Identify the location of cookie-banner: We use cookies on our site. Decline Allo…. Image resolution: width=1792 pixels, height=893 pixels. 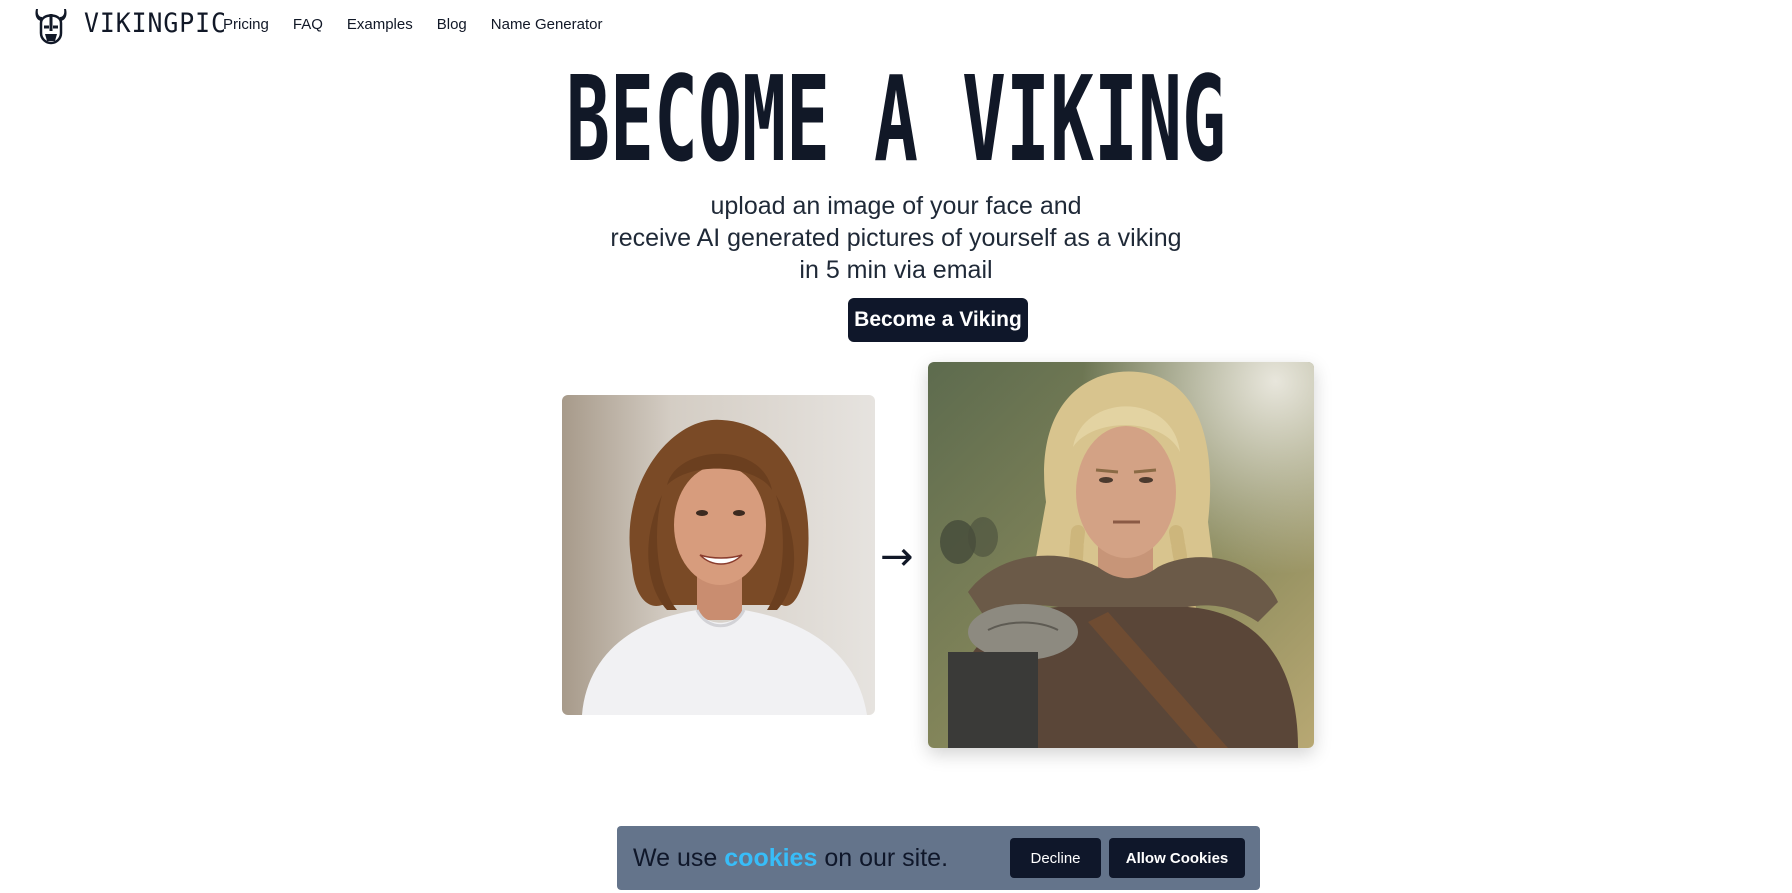
(938, 858).